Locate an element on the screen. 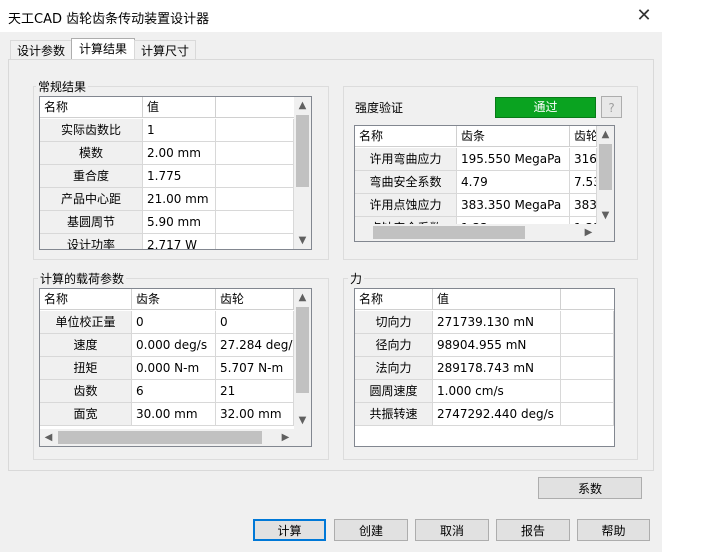 Image resolution: width=702 pixels, height=552 pixels. row-value: 2747292.440 deg/s is located at coordinates (497, 414).